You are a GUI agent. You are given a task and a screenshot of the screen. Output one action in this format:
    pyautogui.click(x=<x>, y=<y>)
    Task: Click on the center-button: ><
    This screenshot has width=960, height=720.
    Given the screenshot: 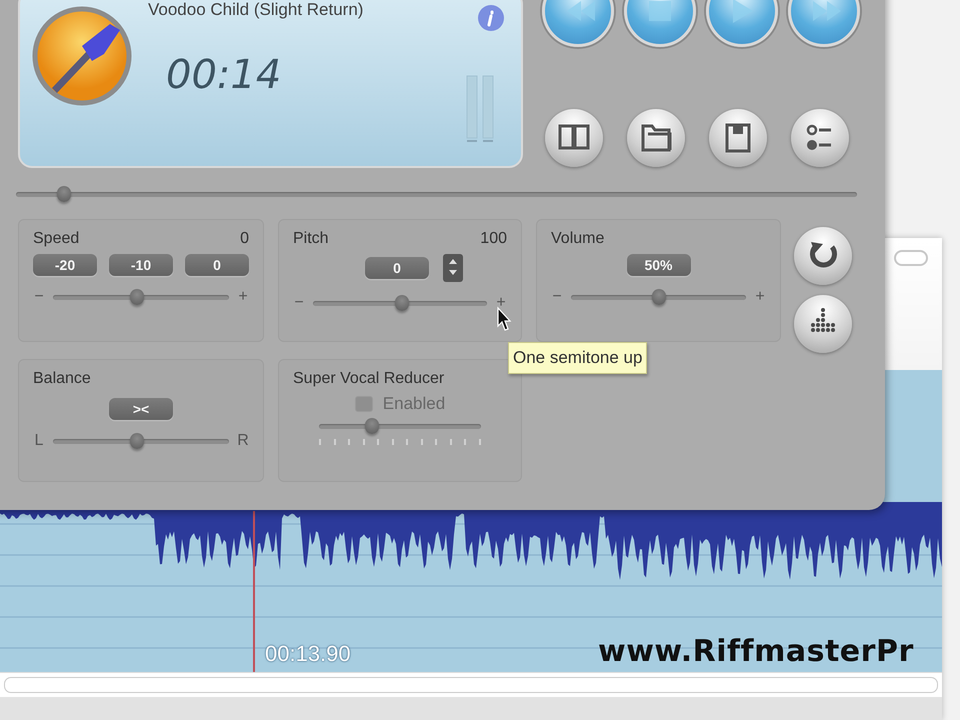 What is the action you would take?
    pyautogui.click(x=141, y=409)
    